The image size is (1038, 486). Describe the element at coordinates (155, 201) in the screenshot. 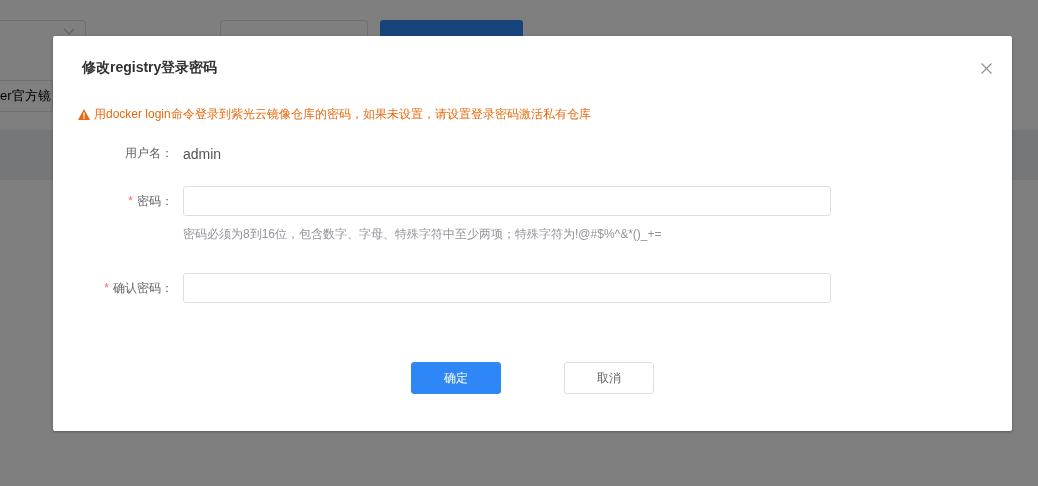

I see `field-label: 密码：` at that location.